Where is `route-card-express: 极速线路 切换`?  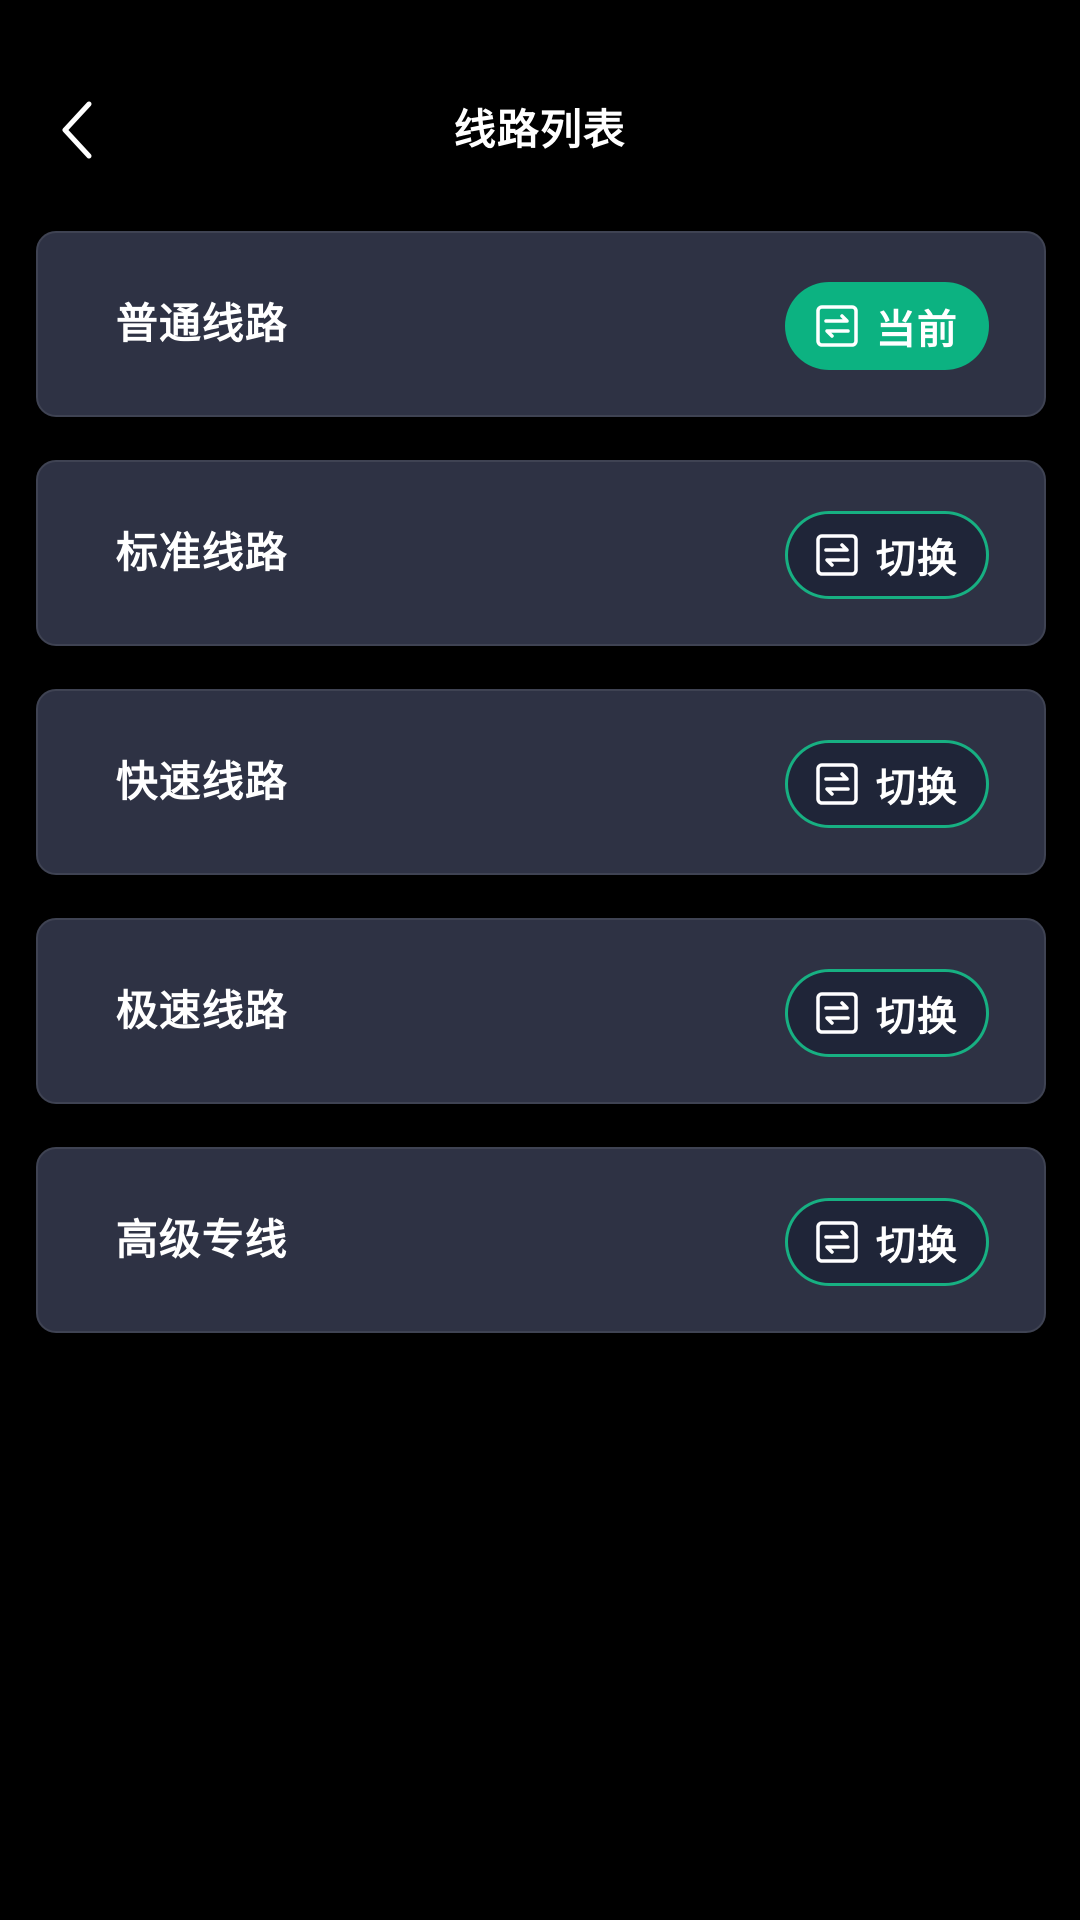 route-card-express: 极速线路 切换 is located at coordinates (541, 1011).